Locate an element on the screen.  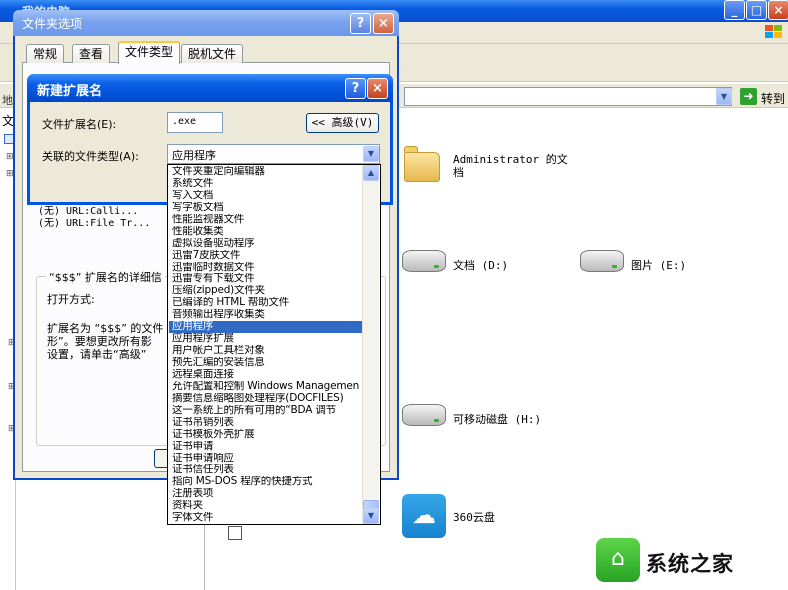
chevron-up-icon: ▲ is located at coordinates (371, 172).